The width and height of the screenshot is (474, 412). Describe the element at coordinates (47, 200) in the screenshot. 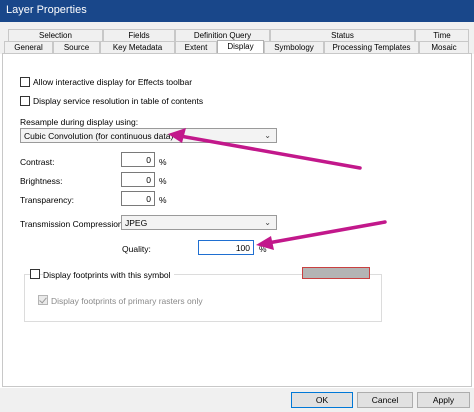

I see `transparency-label: Transparency:` at that location.